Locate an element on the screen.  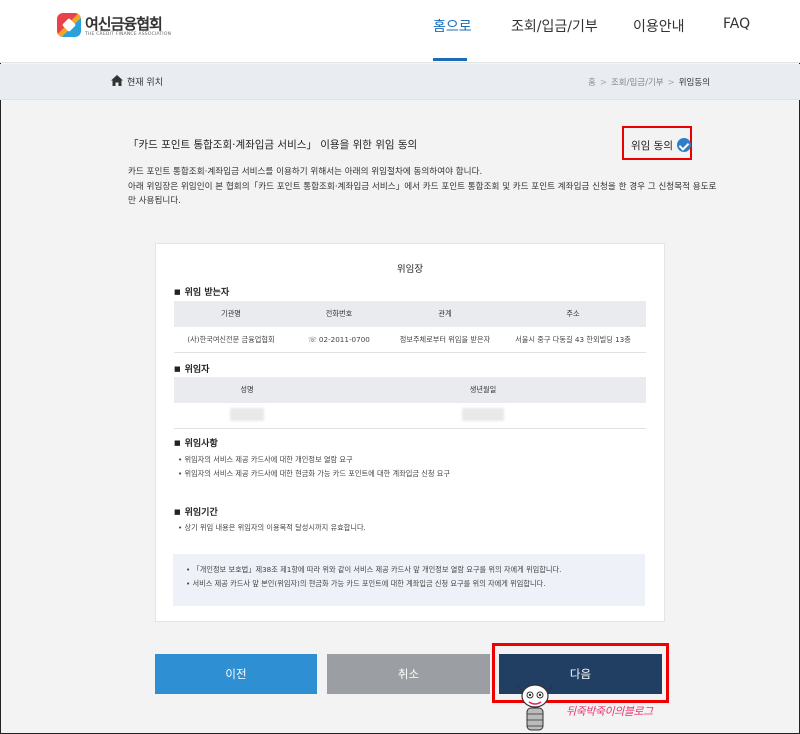
logo-subtitle: THE CREDIT FINANCE ASSOCIATION is located at coordinates (128, 34).